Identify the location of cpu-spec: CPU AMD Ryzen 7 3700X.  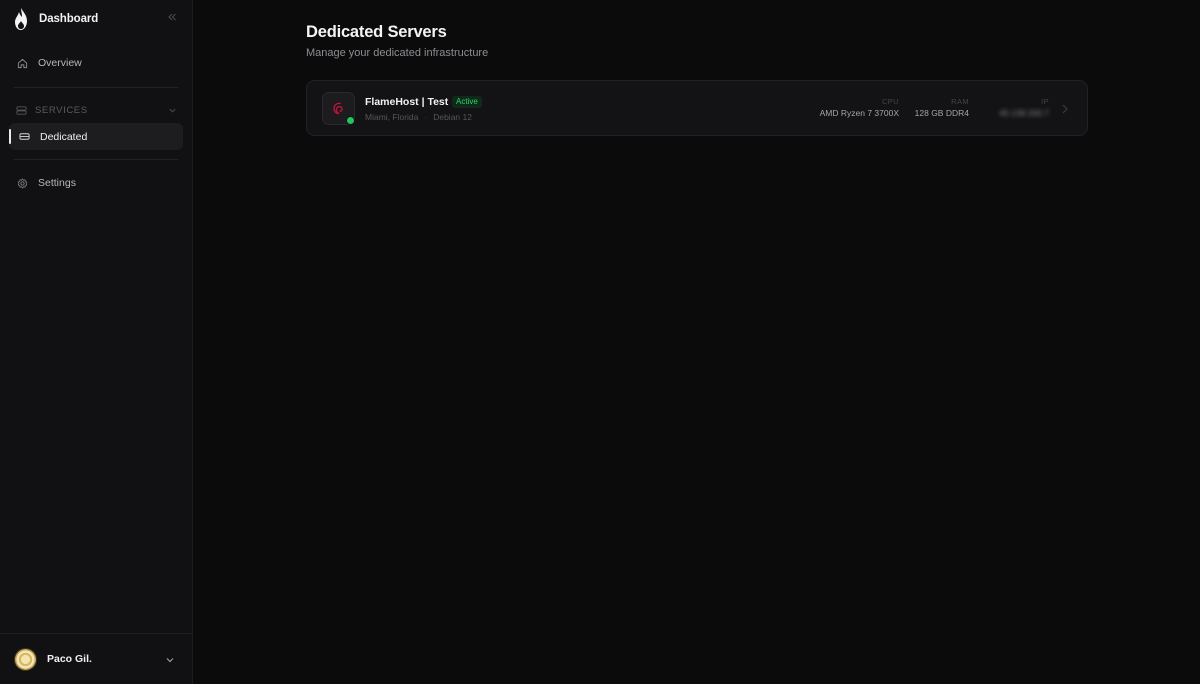
(859, 107).